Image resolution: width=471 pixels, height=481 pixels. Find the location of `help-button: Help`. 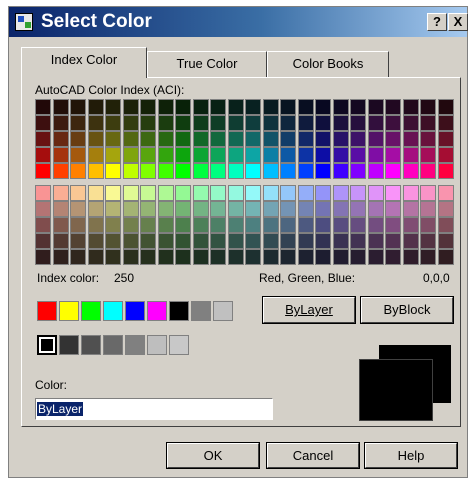

help-button: Help is located at coordinates (411, 455).